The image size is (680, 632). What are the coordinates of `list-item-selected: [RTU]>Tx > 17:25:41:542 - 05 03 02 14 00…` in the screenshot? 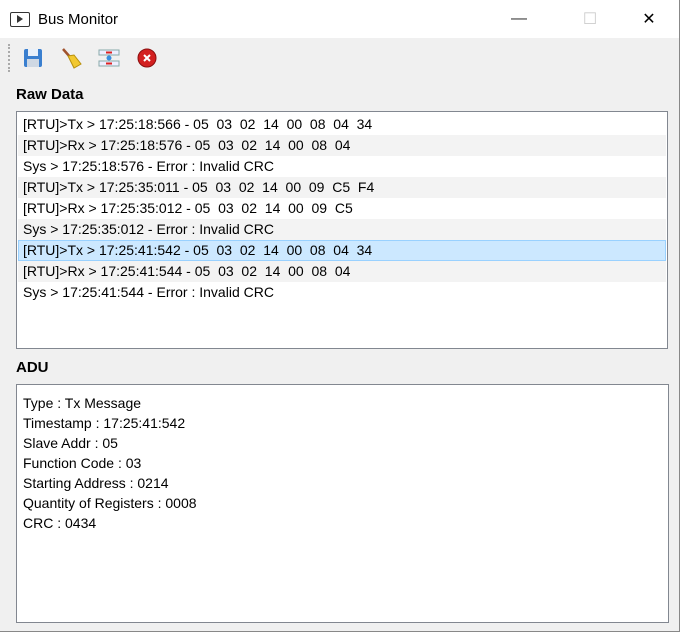 It's located at (342, 250).